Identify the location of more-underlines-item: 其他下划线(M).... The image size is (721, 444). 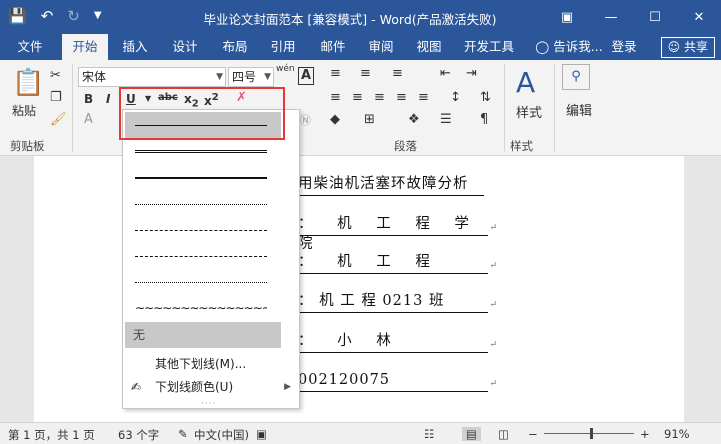
(211, 364).